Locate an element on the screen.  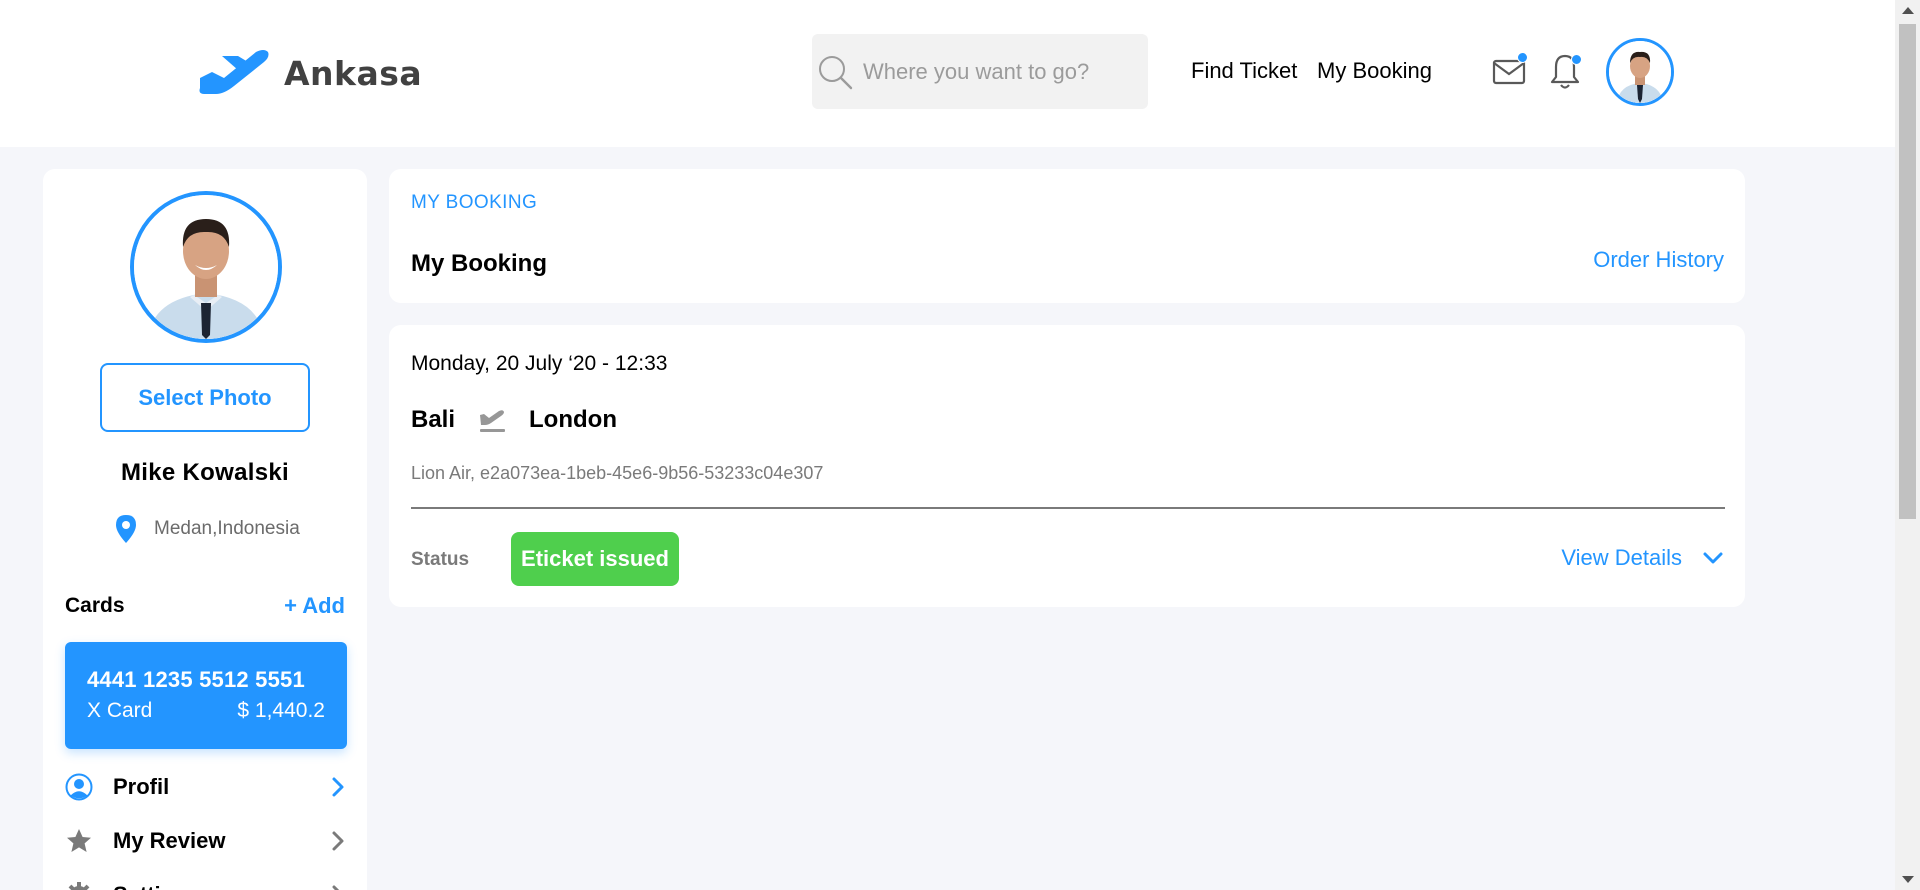
add-card-button: + Add is located at coordinates (314, 606).